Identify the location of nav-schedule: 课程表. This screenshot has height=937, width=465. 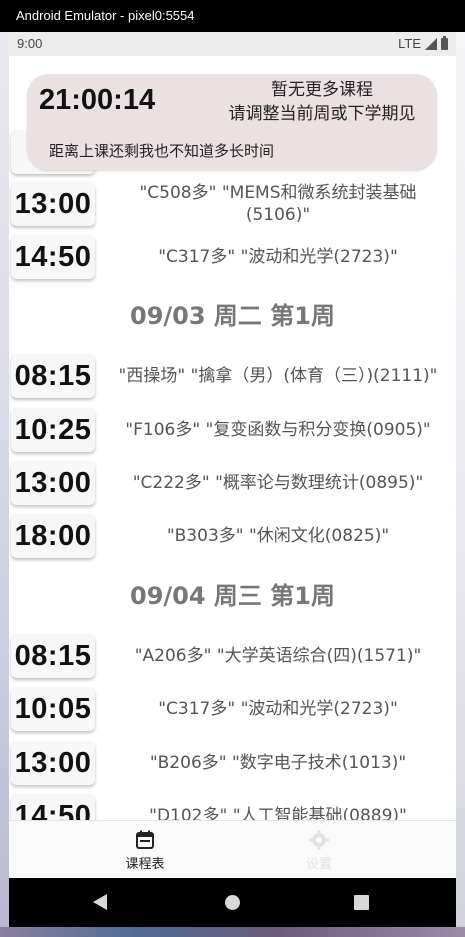
(145, 850).